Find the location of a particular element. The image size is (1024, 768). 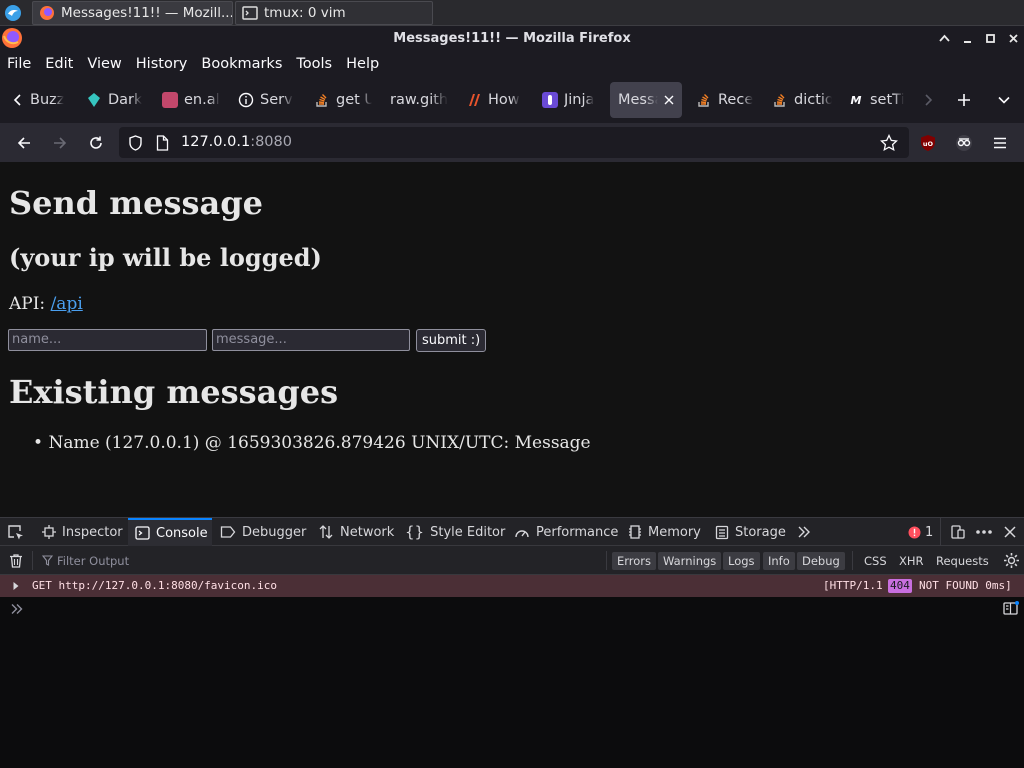

devtools-options-button is located at coordinates (984, 532).